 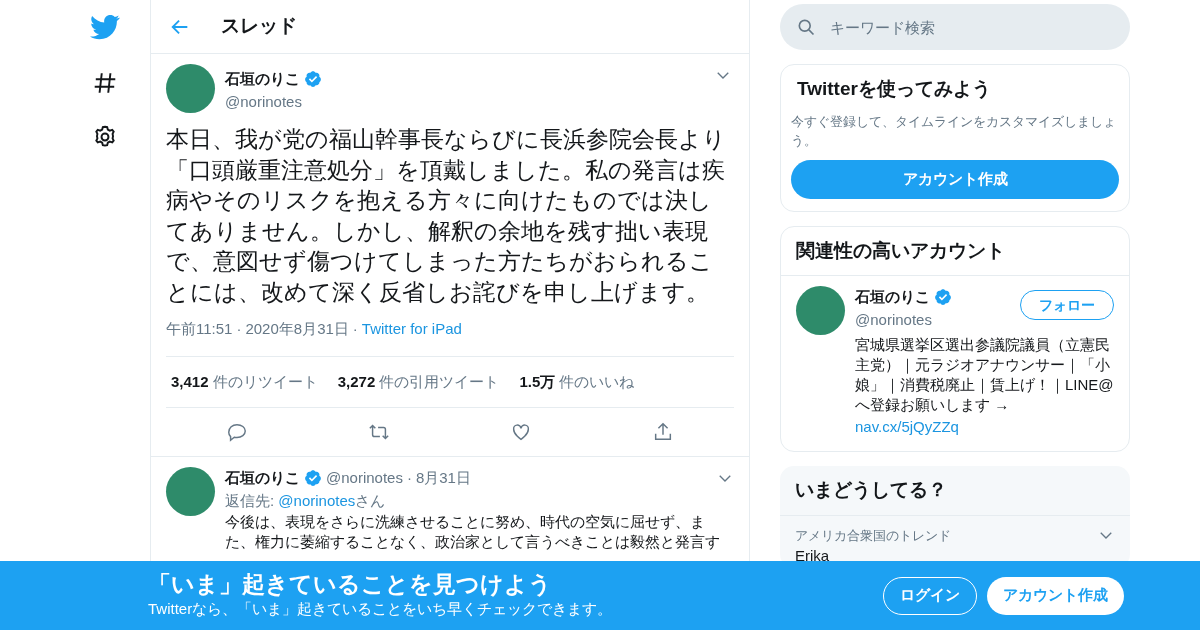 What do you see at coordinates (955, 251) in the screenshot?
I see `card-title: 関連性の高いアカウント` at bounding box center [955, 251].